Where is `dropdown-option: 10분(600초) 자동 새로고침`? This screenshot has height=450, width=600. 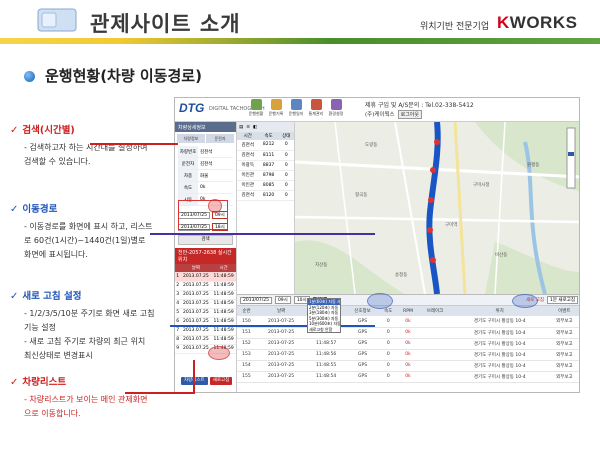 dropdown-option: 10분(600초) 자동 새로고침 is located at coordinates (324, 324).